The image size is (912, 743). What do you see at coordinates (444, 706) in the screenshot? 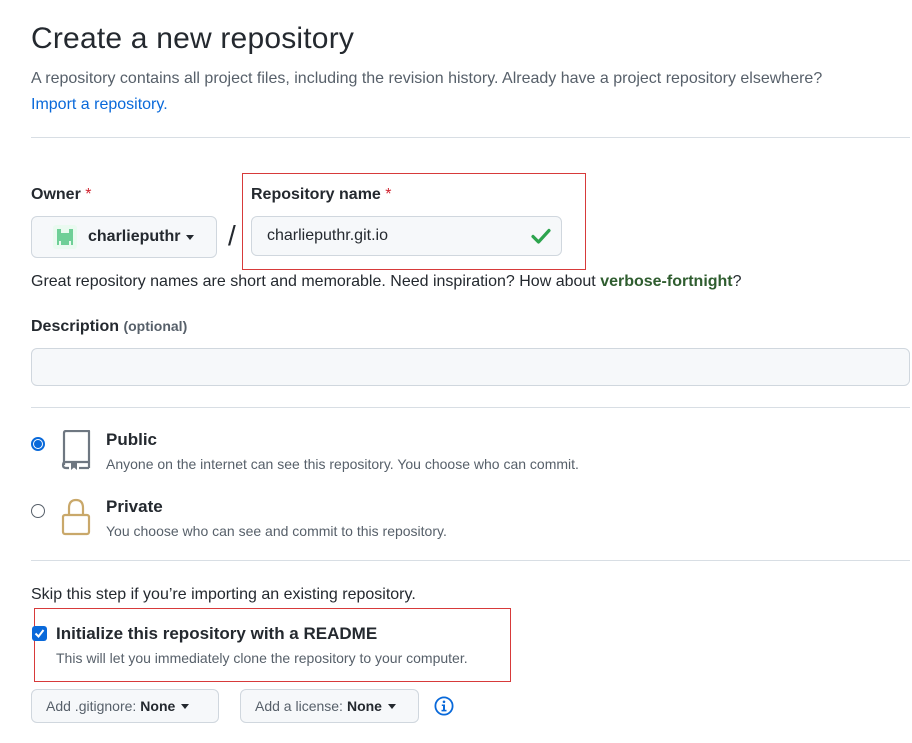
I see `info-icon` at bounding box center [444, 706].